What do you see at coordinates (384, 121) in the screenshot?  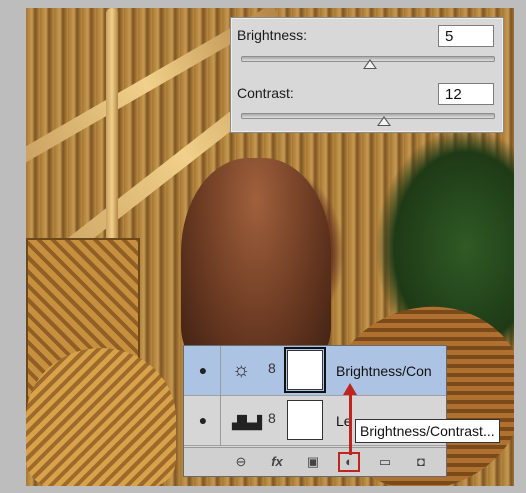 I see `contrast-slider-thumb` at bounding box center [384, 121].